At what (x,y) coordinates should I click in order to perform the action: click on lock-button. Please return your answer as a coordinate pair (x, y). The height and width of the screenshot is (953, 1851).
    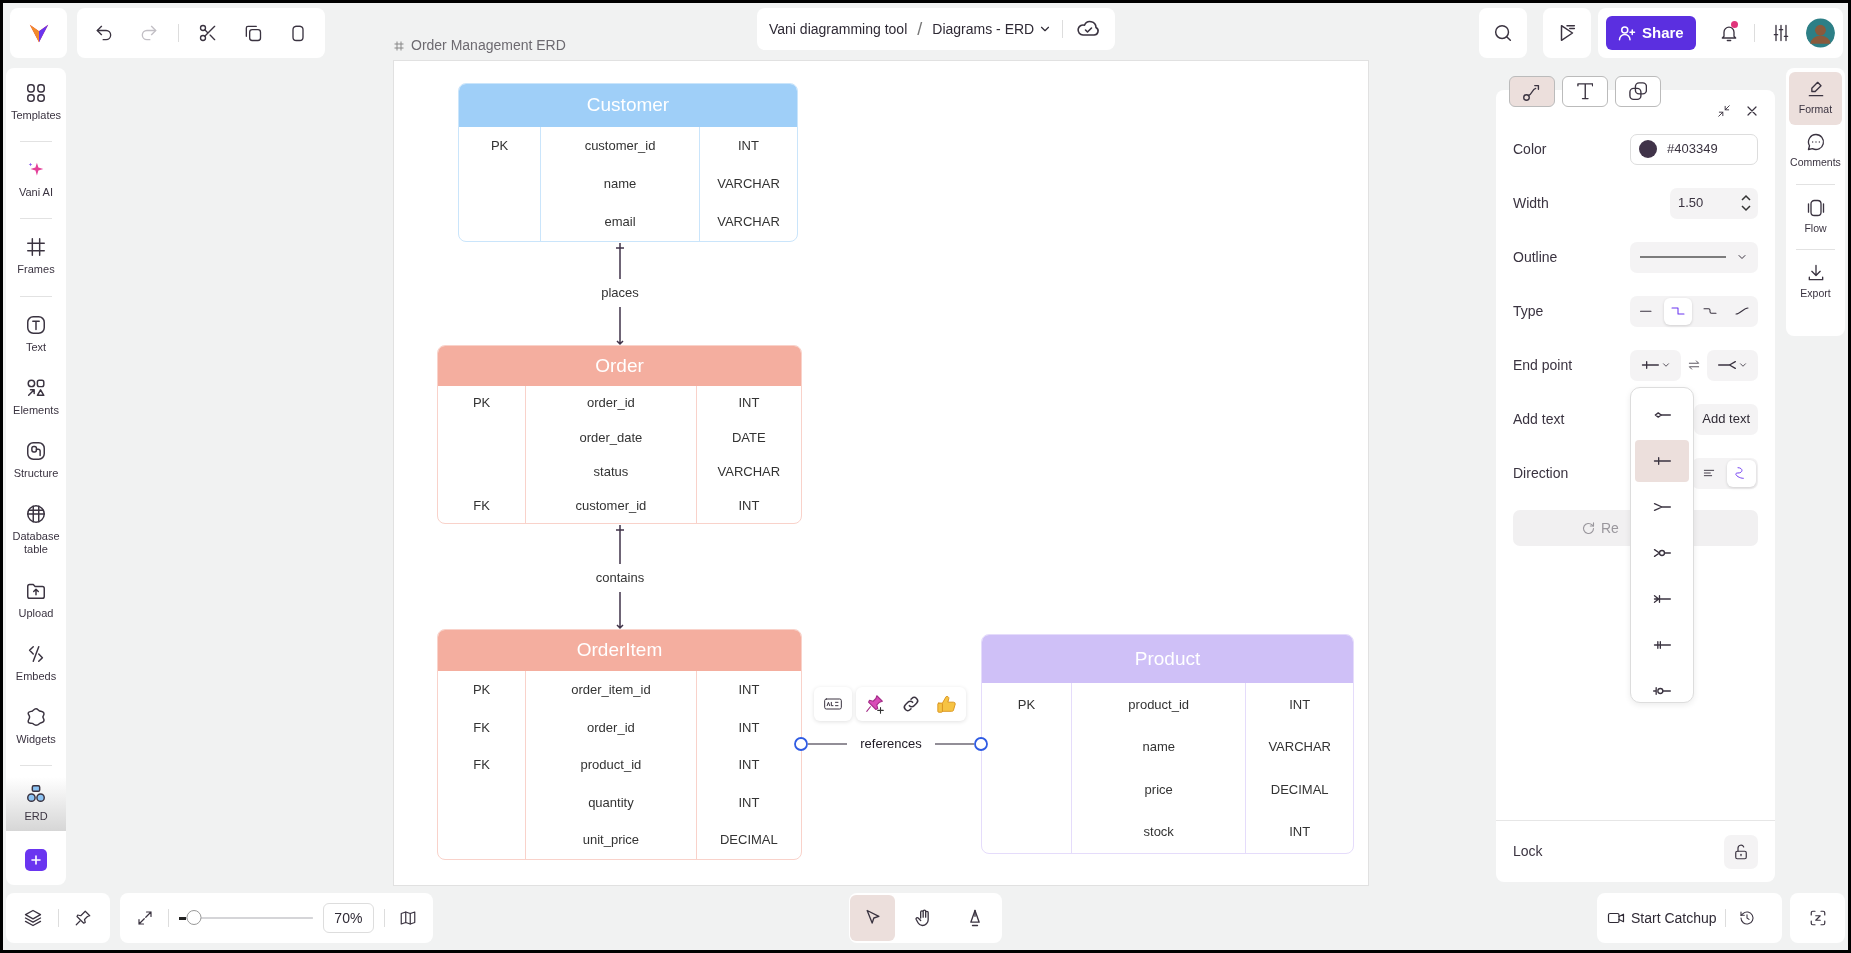
    Looking at the image, I should click on (1741, 851).